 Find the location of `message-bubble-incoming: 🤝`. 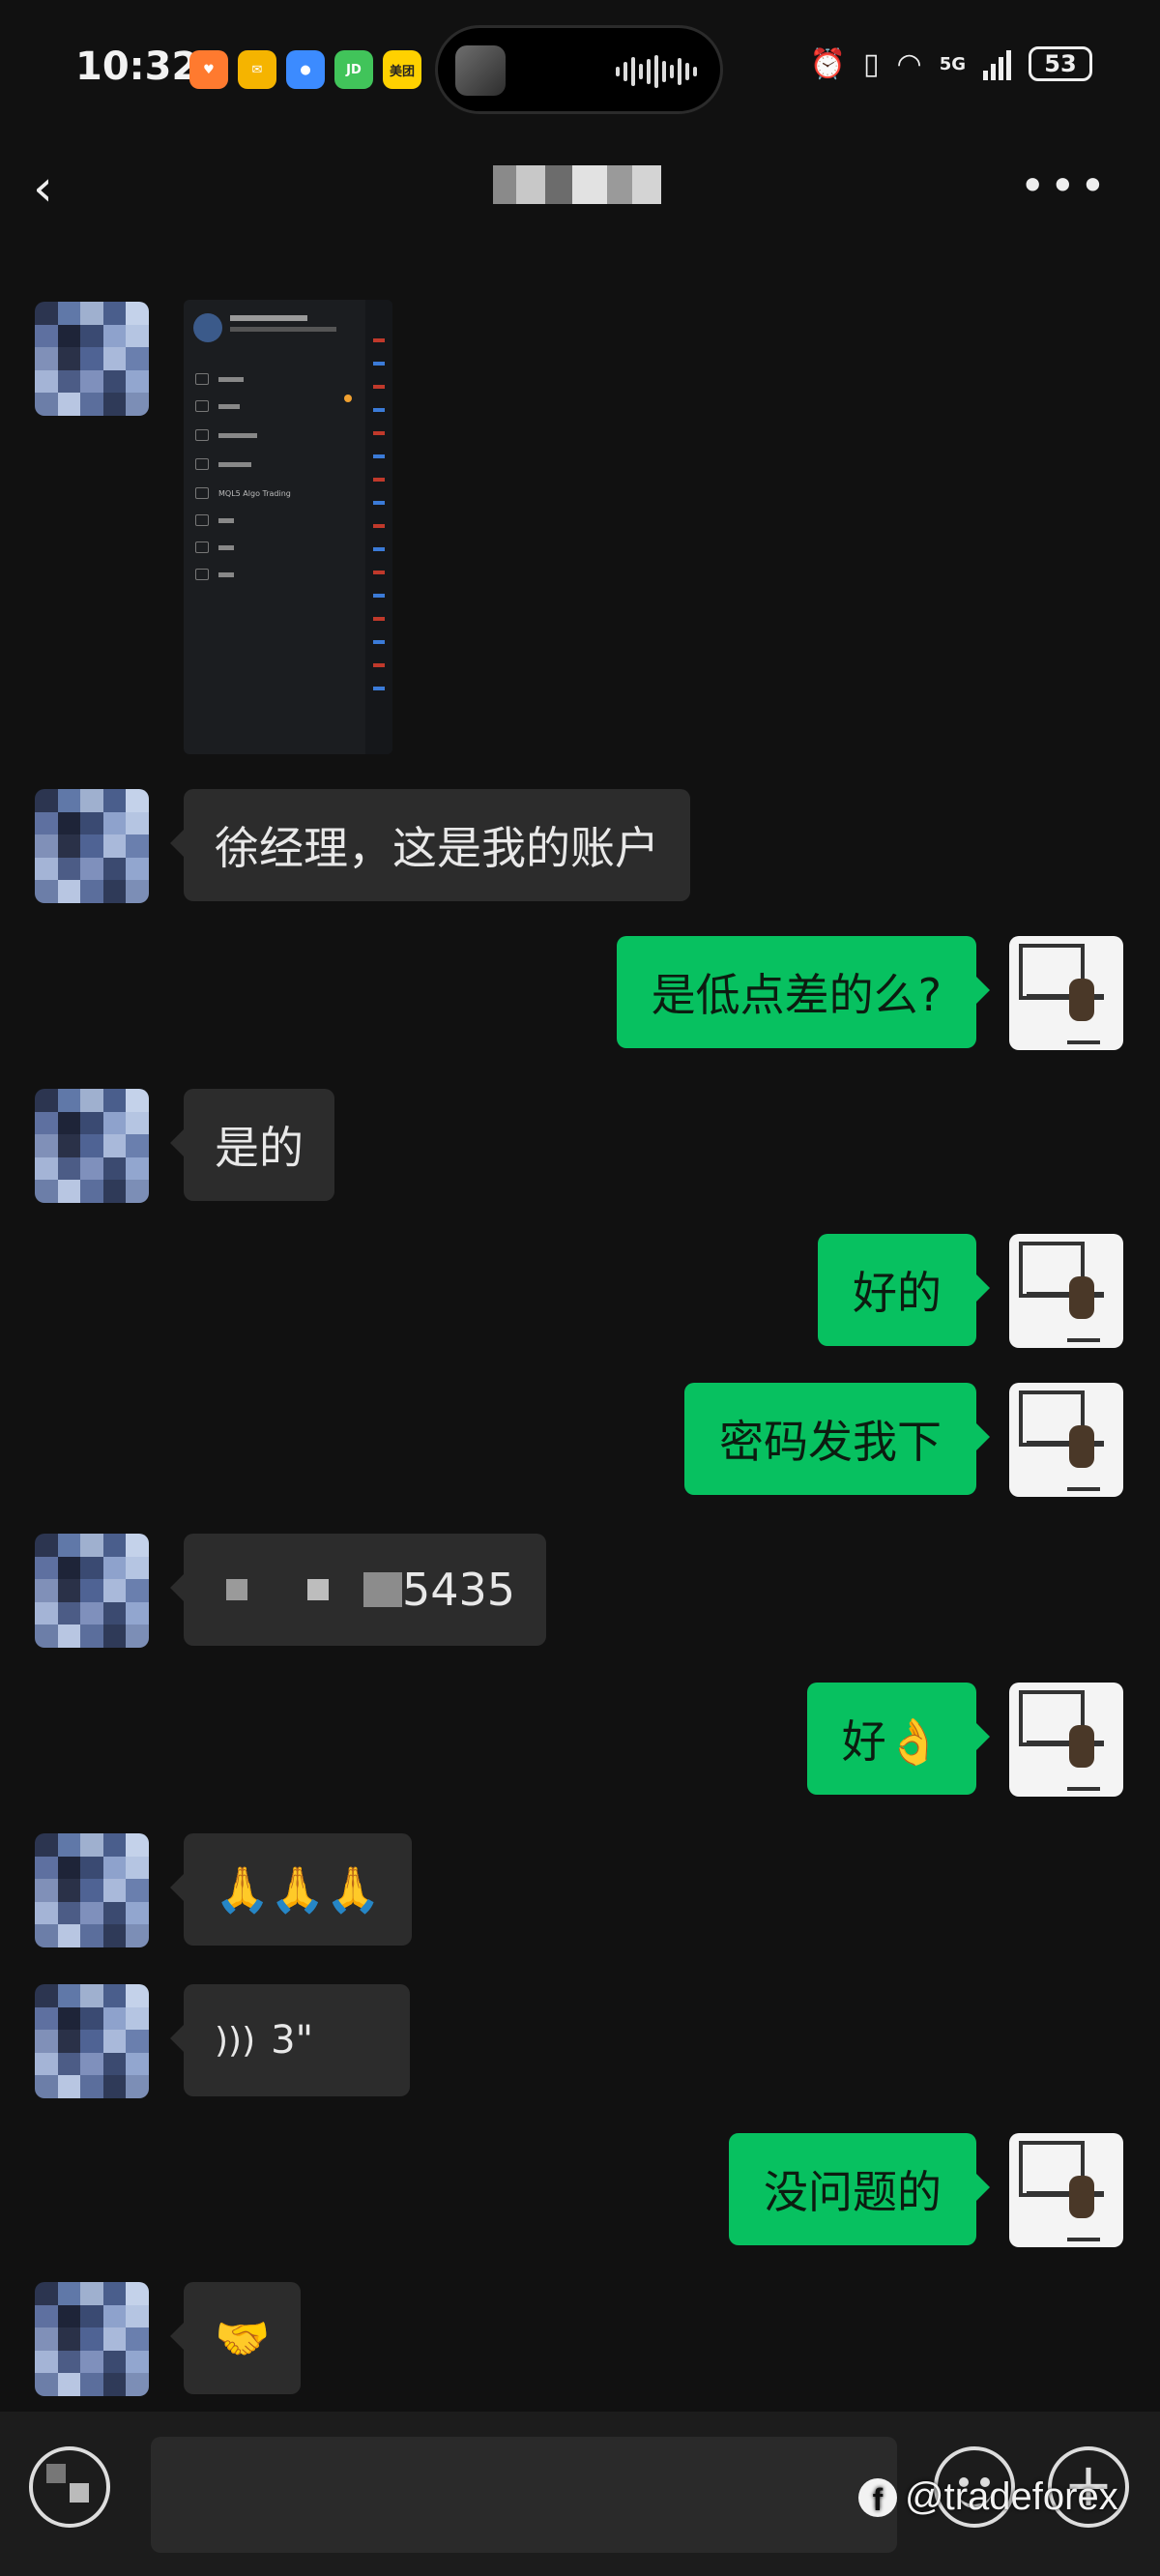

message-bubble-incoming: 🤝 is located at coordinates (236, 2338).